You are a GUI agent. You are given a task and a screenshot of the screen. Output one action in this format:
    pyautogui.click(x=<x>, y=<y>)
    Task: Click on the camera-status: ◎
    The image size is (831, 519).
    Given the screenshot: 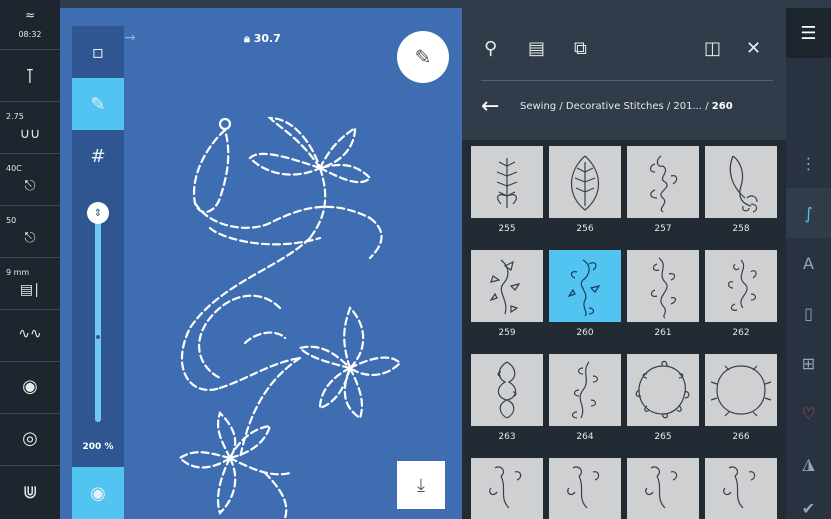 What is the action you would take?
    pyautogui.click(x=30, y=440)
    